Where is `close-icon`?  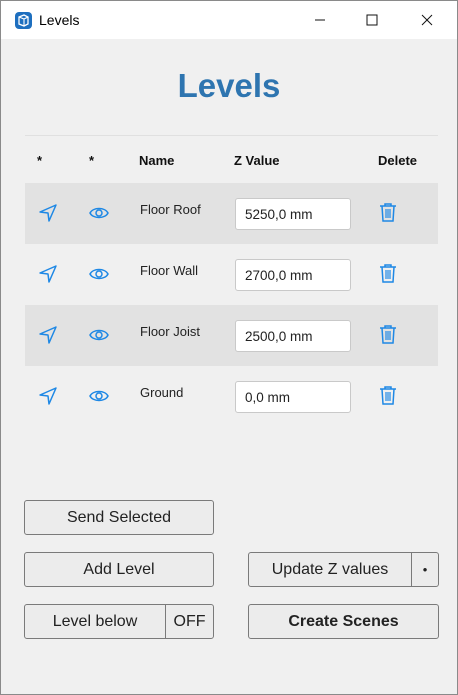 close-icon is located at coordinates (427, 20).